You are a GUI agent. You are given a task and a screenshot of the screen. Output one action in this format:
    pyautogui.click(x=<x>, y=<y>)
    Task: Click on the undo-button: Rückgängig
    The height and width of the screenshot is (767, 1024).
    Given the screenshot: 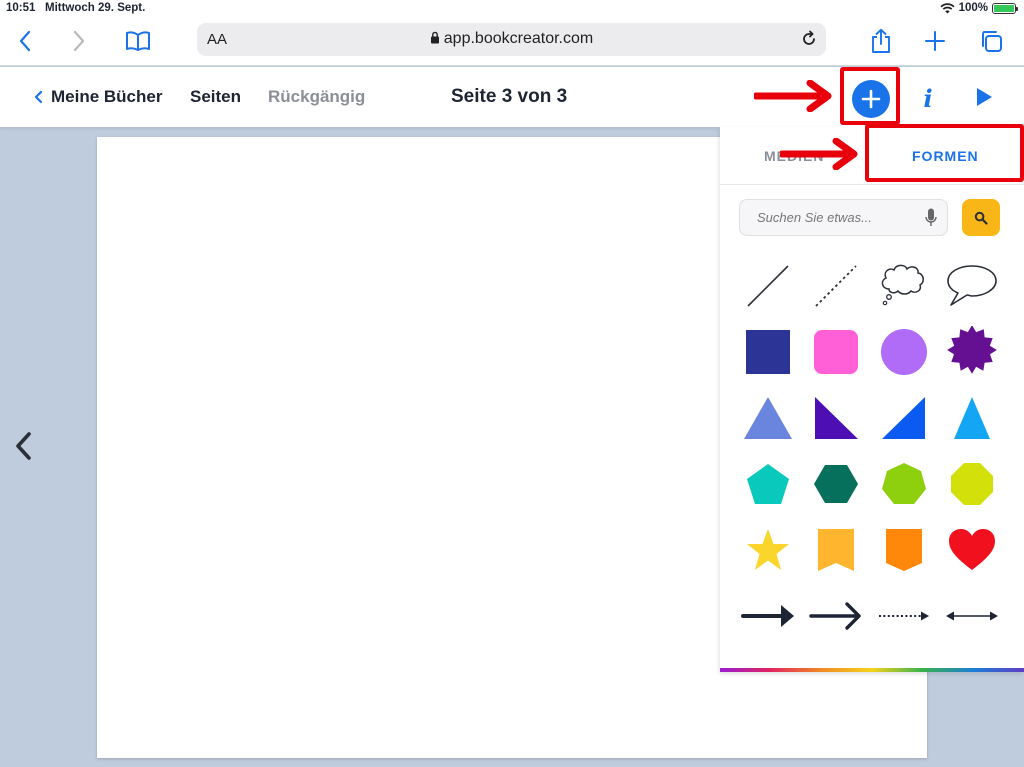 What is the action you would take?
    pyautogui.click(x=316, y=97)
    